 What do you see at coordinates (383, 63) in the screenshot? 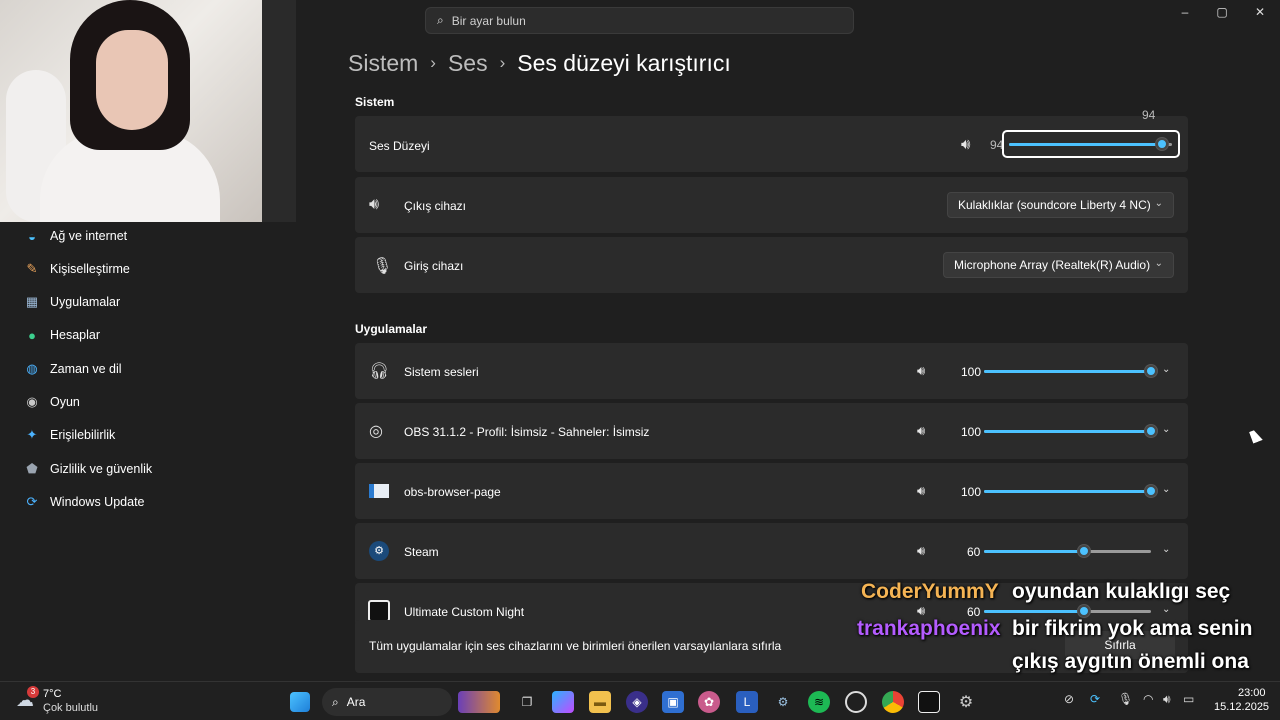
I see `breadcrumb-item-system: Sistem` at bounding box center [383, 63].